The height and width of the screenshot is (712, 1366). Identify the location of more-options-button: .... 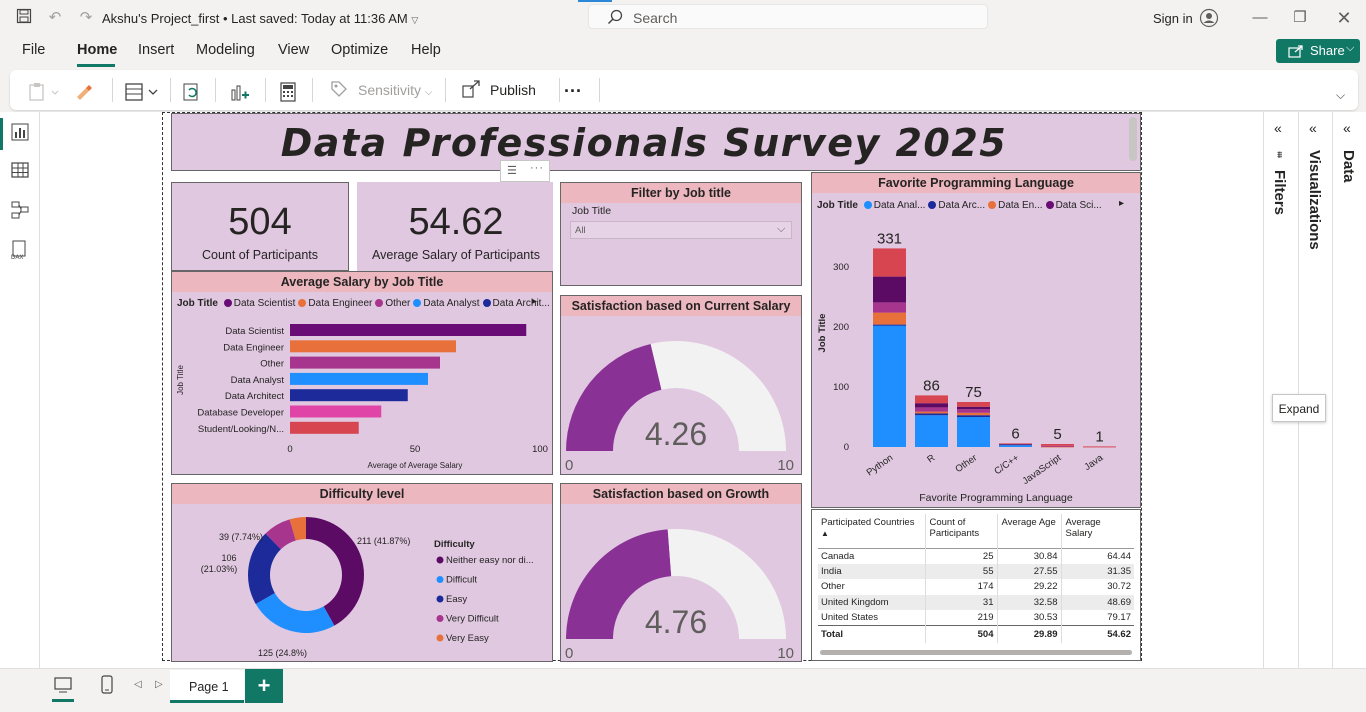
(573, 87).